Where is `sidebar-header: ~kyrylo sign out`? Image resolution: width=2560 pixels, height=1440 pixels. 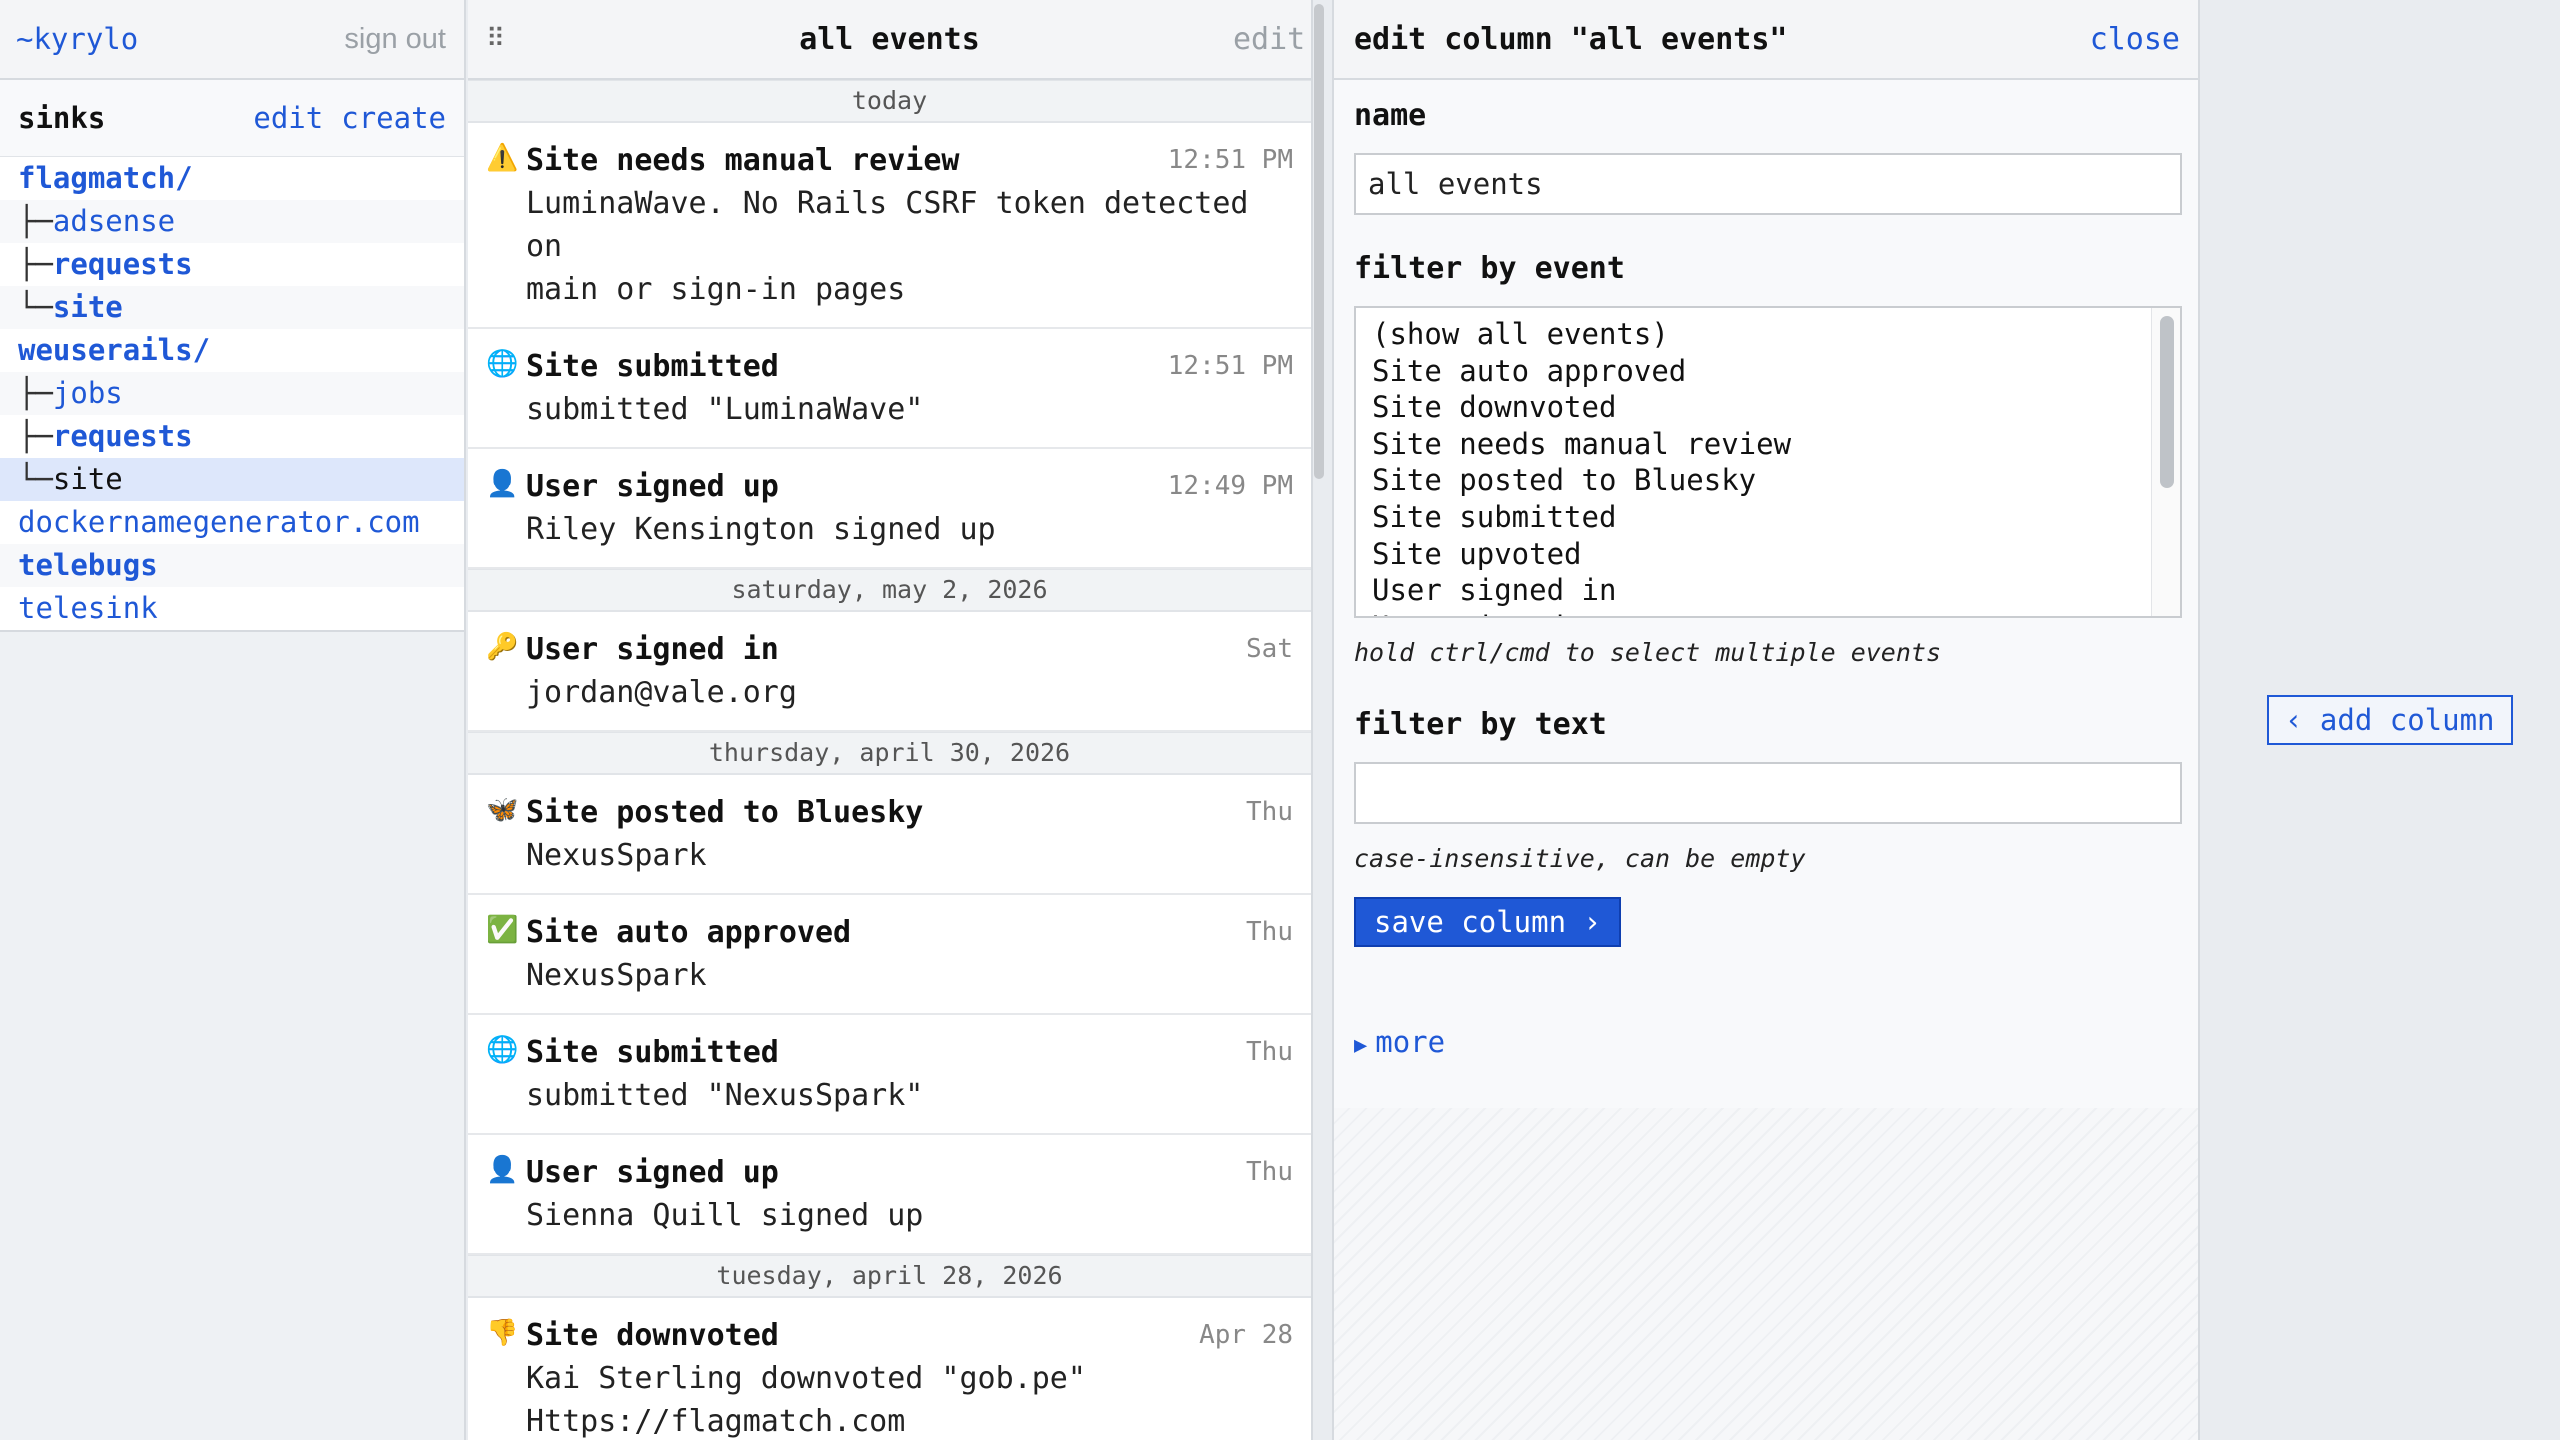
sidebar-header: ~kyrylo sign out is located at coordinates (232, 40).